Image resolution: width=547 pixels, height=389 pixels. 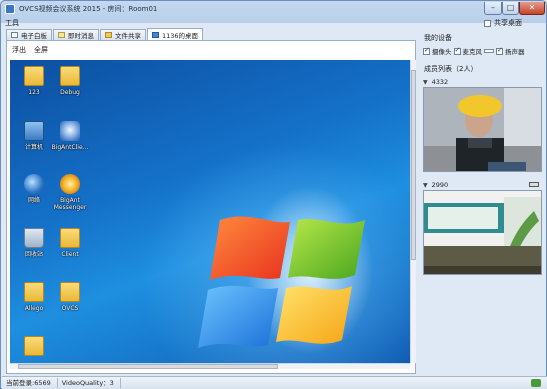 What do you see at coordinates (70, 308) in the screenshot?
I see `desktop-icon-label: OVCS` at bounding box center [70, 308].